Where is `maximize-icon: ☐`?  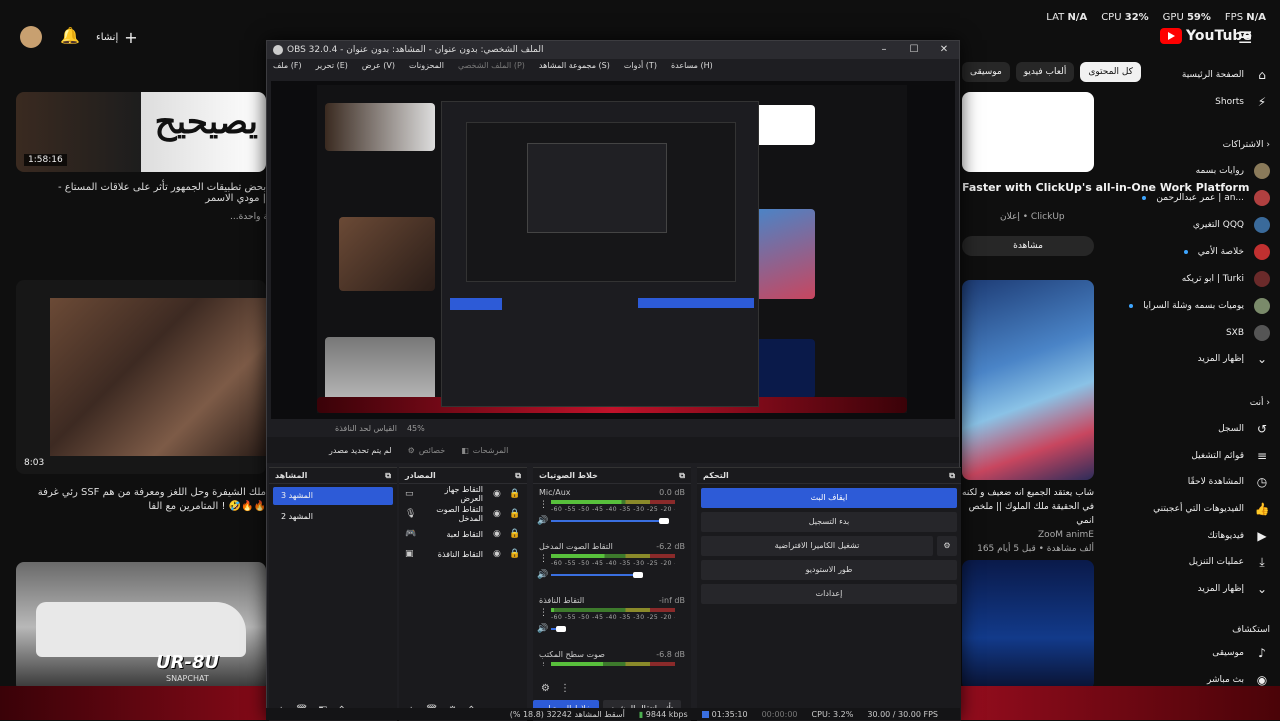 maximize-icon: ☐ is located at coordinates (914, 50).